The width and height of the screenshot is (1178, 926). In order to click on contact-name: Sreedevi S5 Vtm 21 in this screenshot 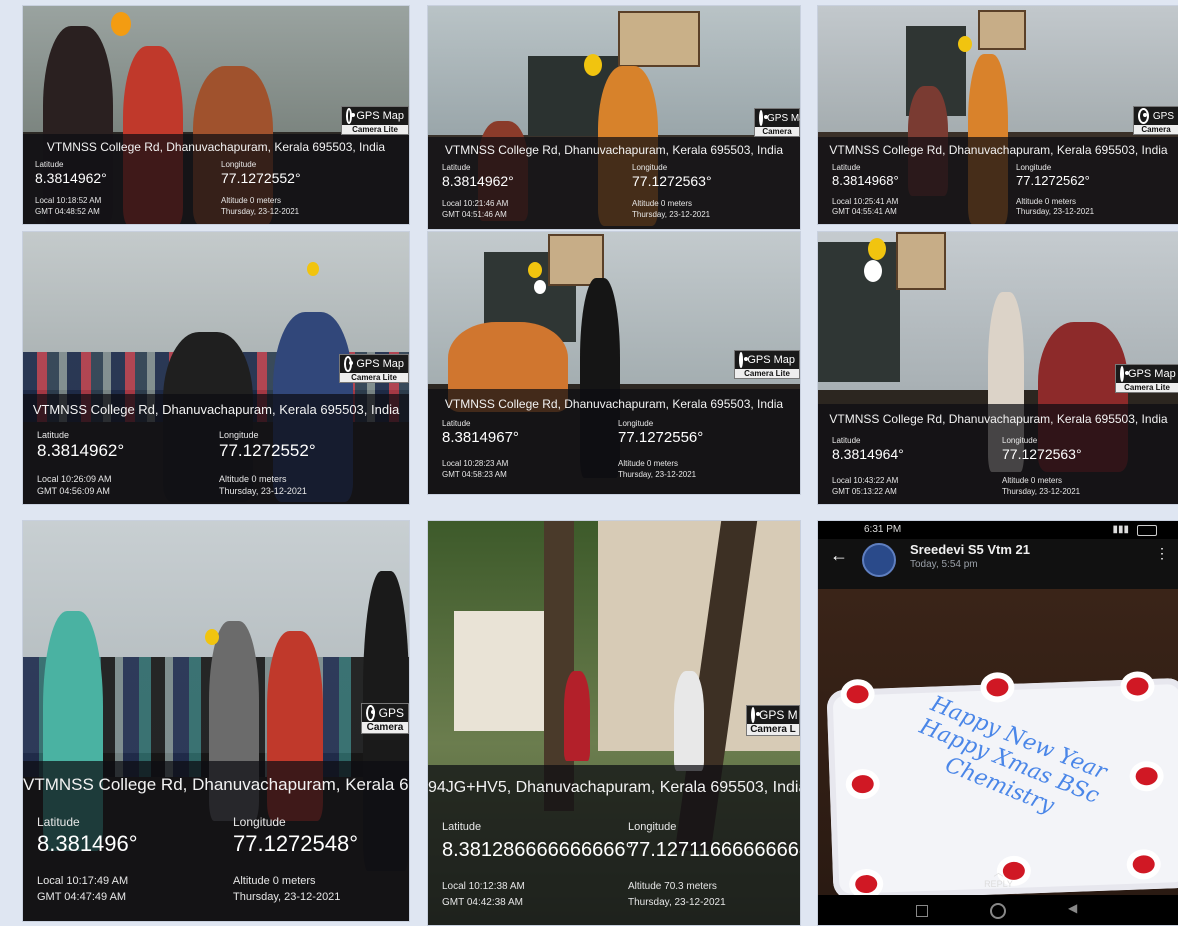, I will do `click(970, 549)`.